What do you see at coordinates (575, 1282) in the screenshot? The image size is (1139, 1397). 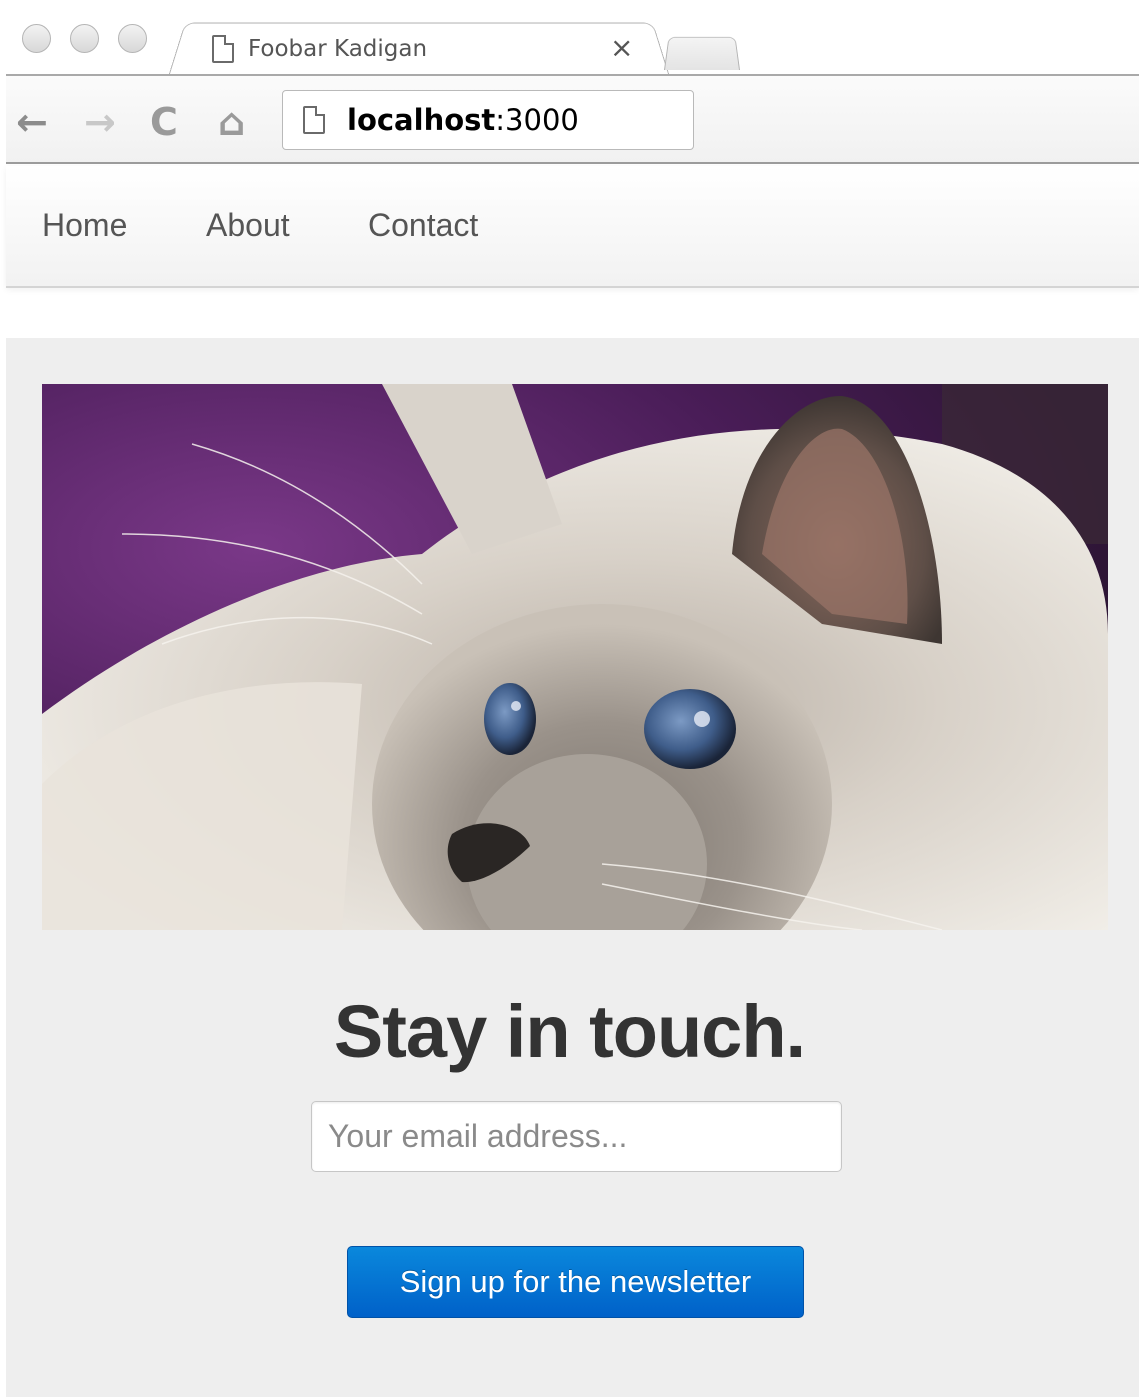 I see `newsletter-signup-button: Sign up for the newsletter` at bounding box center [575, 1282].